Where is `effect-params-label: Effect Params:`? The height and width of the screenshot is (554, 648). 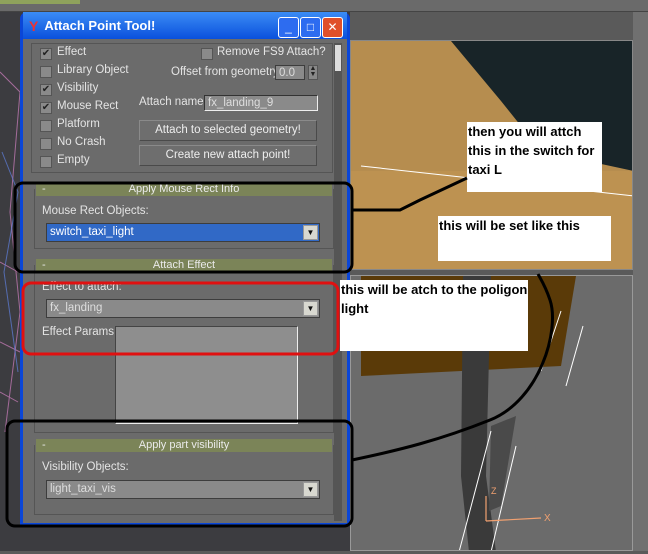
effect-params-label: Effect Params: is located at coordinates (80, 332).